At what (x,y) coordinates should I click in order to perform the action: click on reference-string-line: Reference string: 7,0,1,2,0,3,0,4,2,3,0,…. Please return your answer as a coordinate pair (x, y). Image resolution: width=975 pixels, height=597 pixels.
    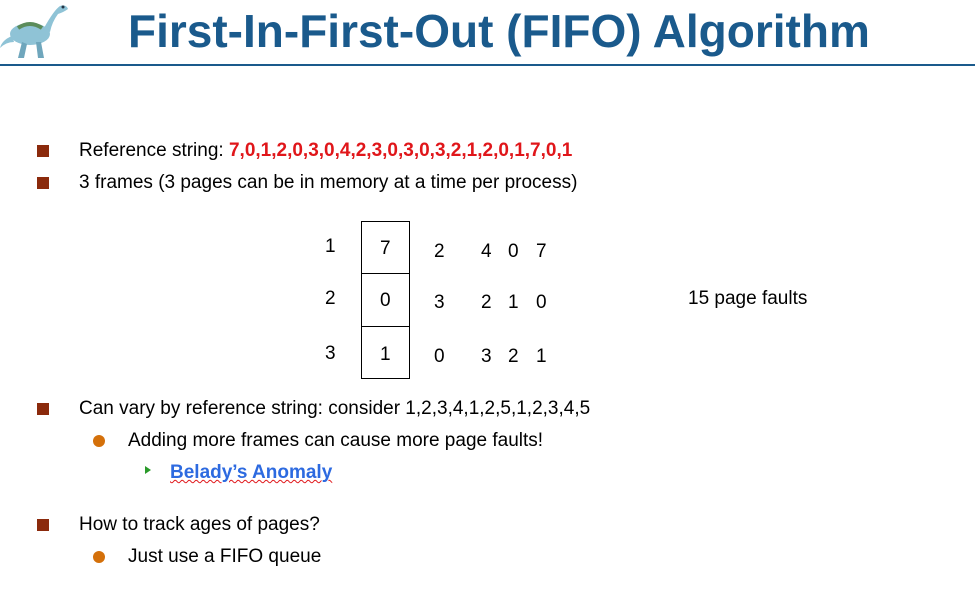
    Looking at the image, I should click on (325, 151).